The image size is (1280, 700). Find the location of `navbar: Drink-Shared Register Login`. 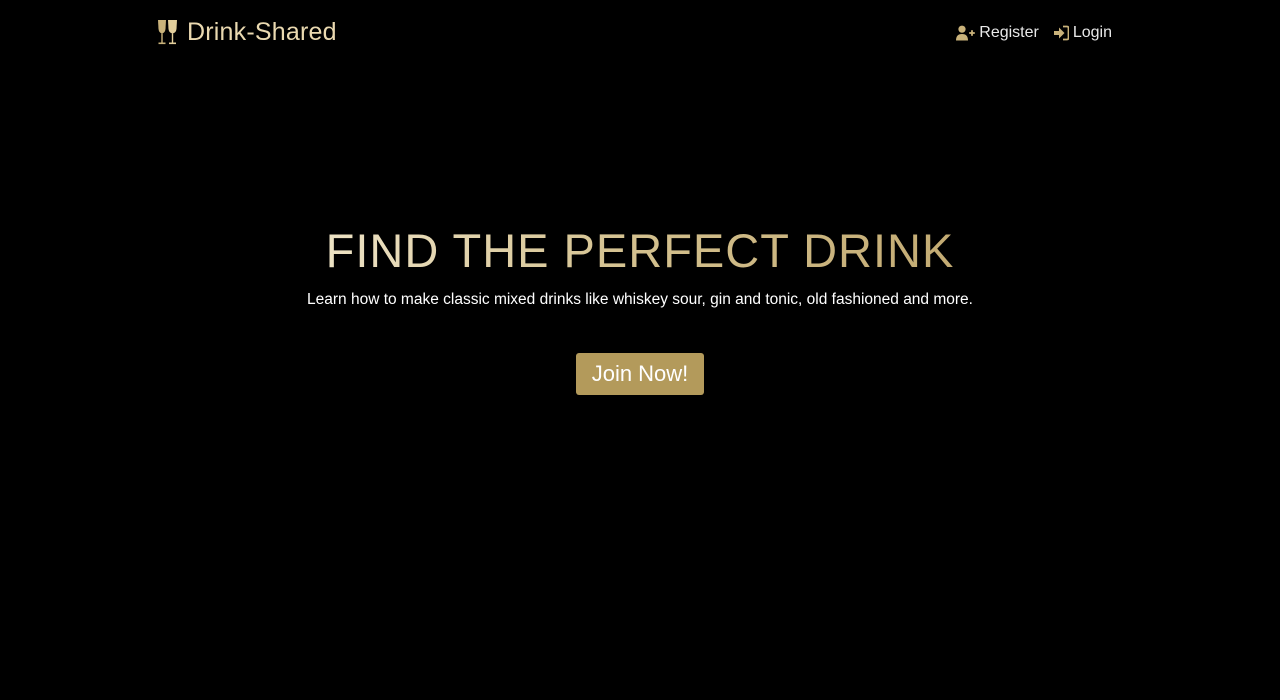

navbar: Drink-Shared Register Login is located at coordinates (640, 32).